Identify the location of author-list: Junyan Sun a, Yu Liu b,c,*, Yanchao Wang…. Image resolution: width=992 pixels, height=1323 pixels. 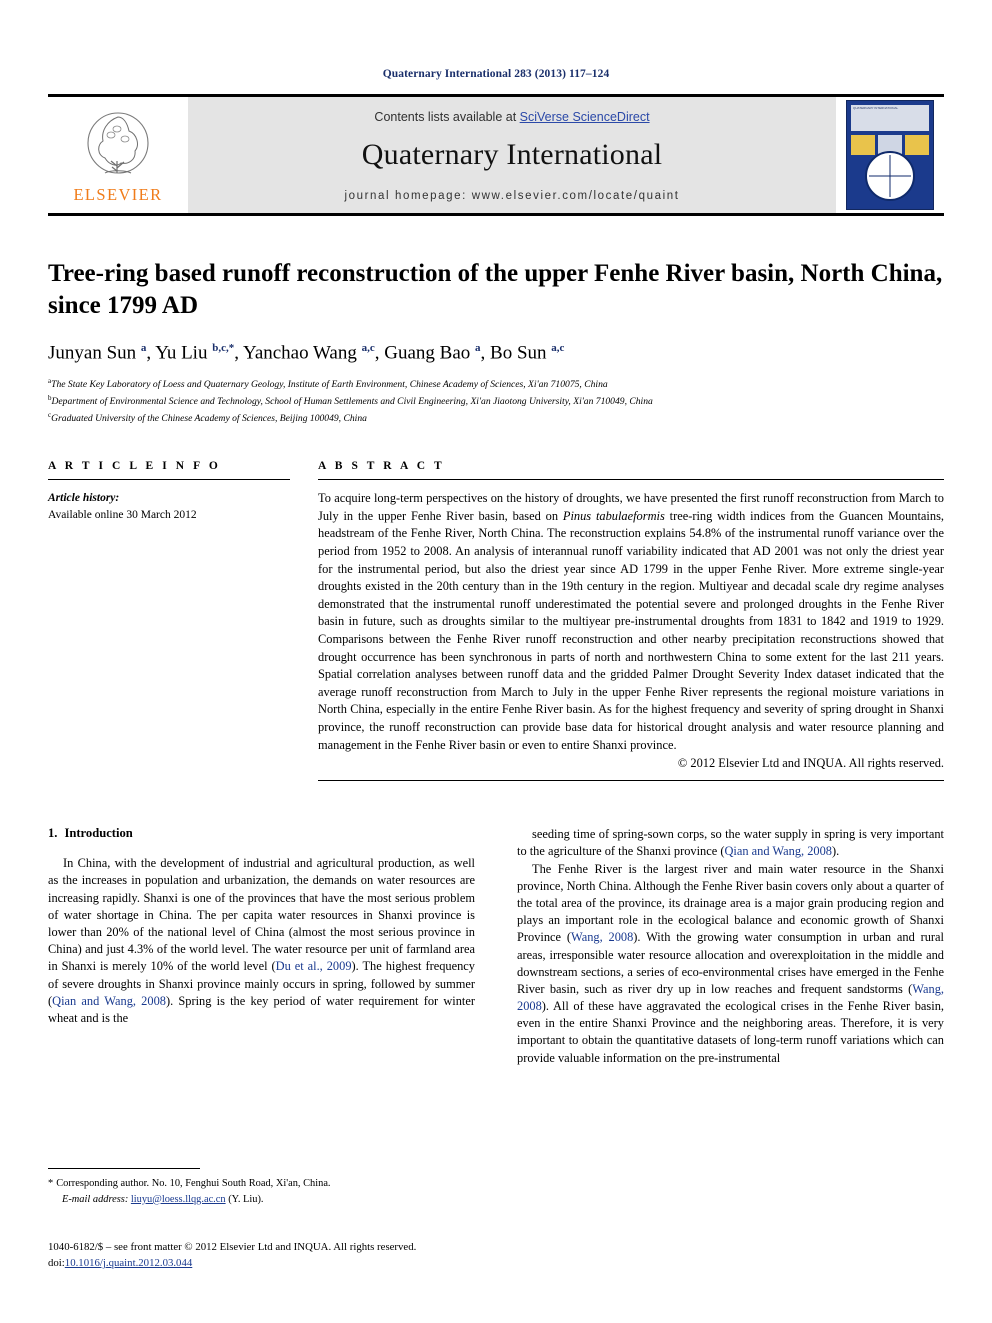
(306, 353).